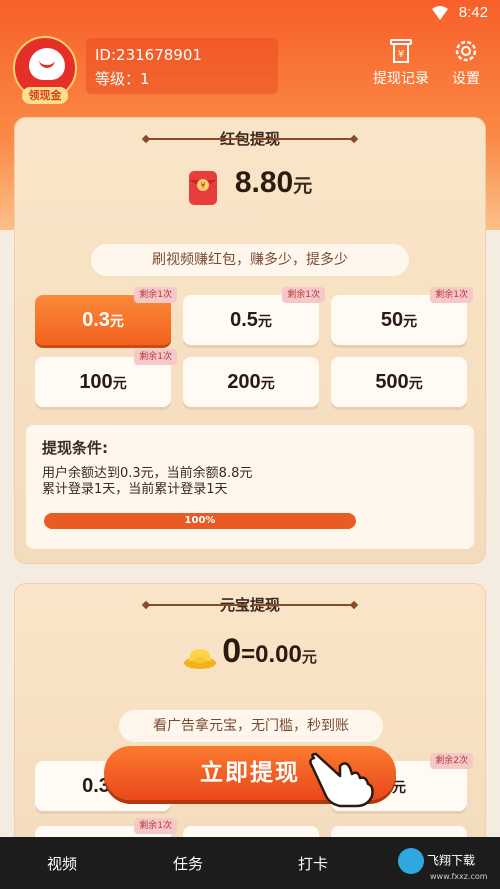  I want to click on settings-label: 设置, so click(466, 79).